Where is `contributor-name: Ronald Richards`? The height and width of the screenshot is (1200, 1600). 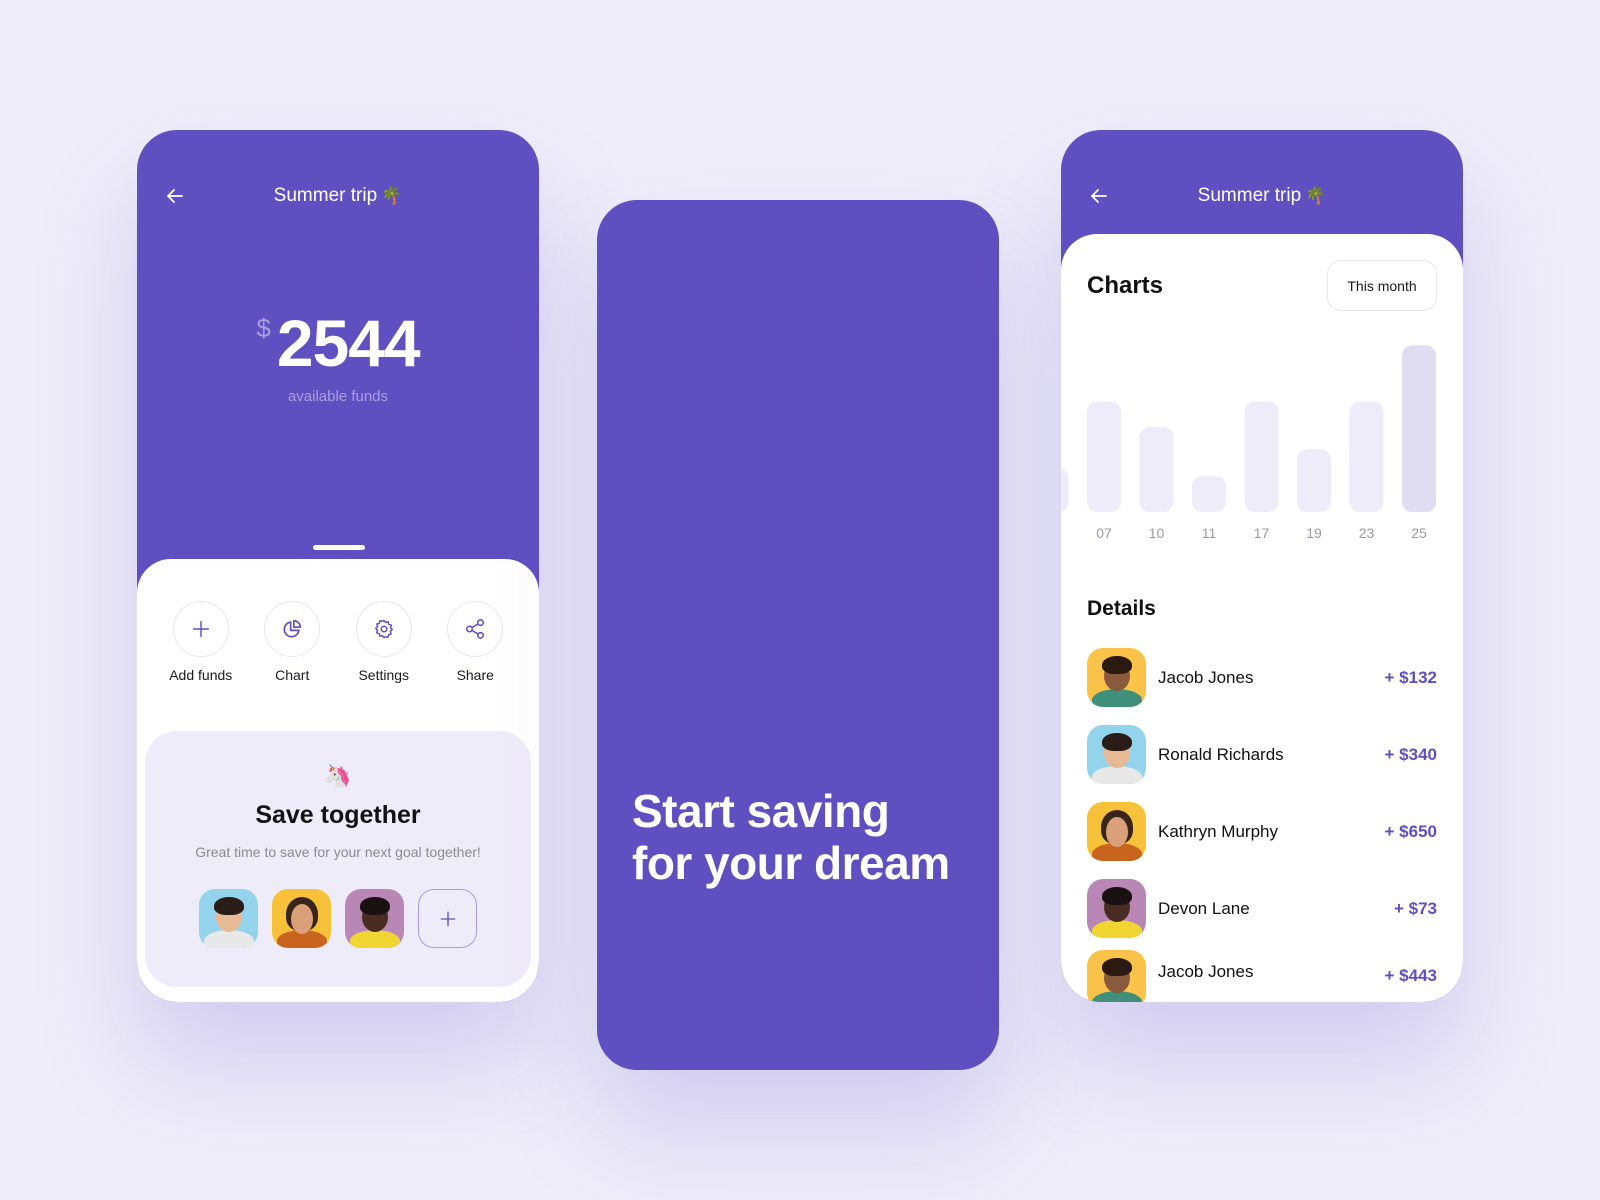 contributor-name: Ronald Richards is located at coordinates (1221, 754).